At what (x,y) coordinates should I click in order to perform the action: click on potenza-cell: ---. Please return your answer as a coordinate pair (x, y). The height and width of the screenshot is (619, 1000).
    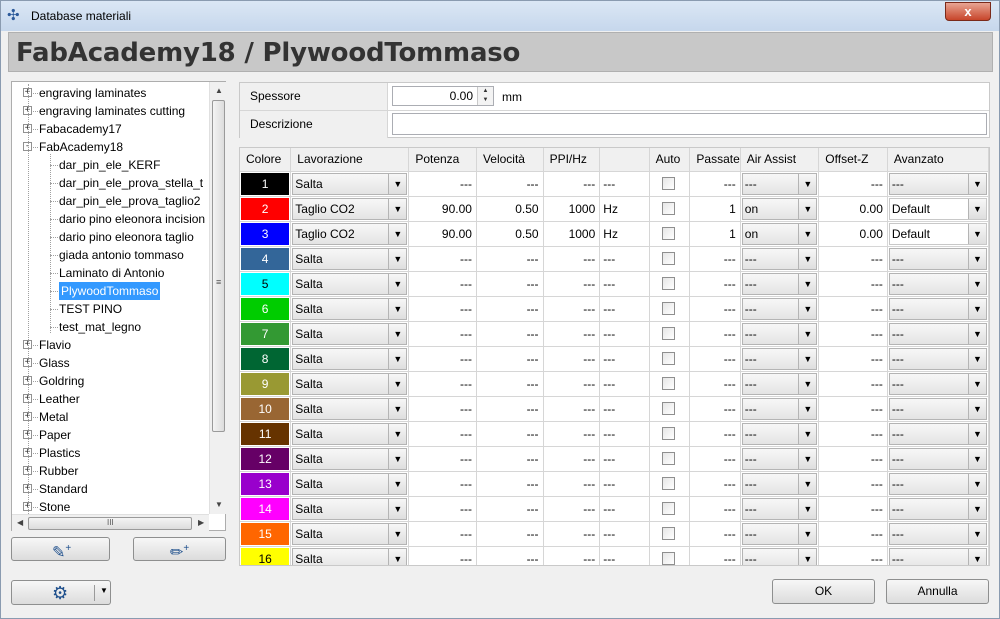
    Looking at the image, I should click on (442, 184).